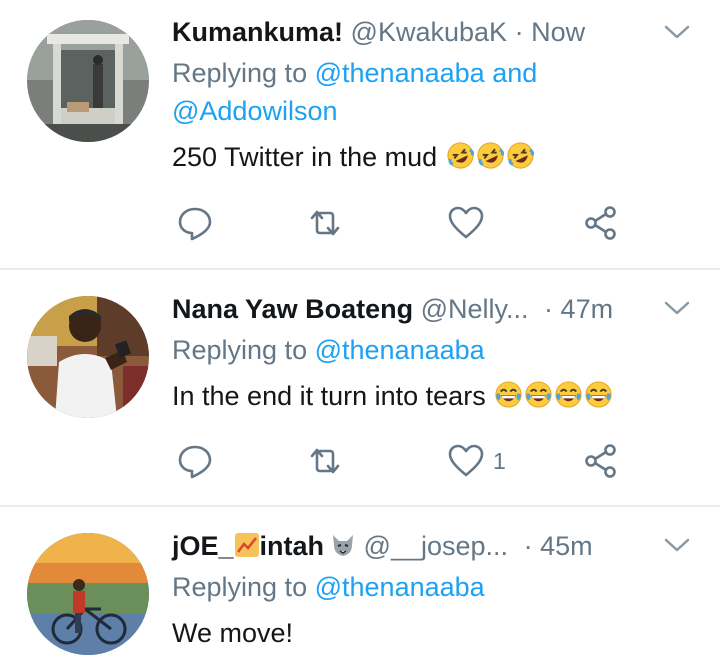  Describe the element at coordinates (558, 32) in the screenshot. I see `timestamp: Now` at that location.